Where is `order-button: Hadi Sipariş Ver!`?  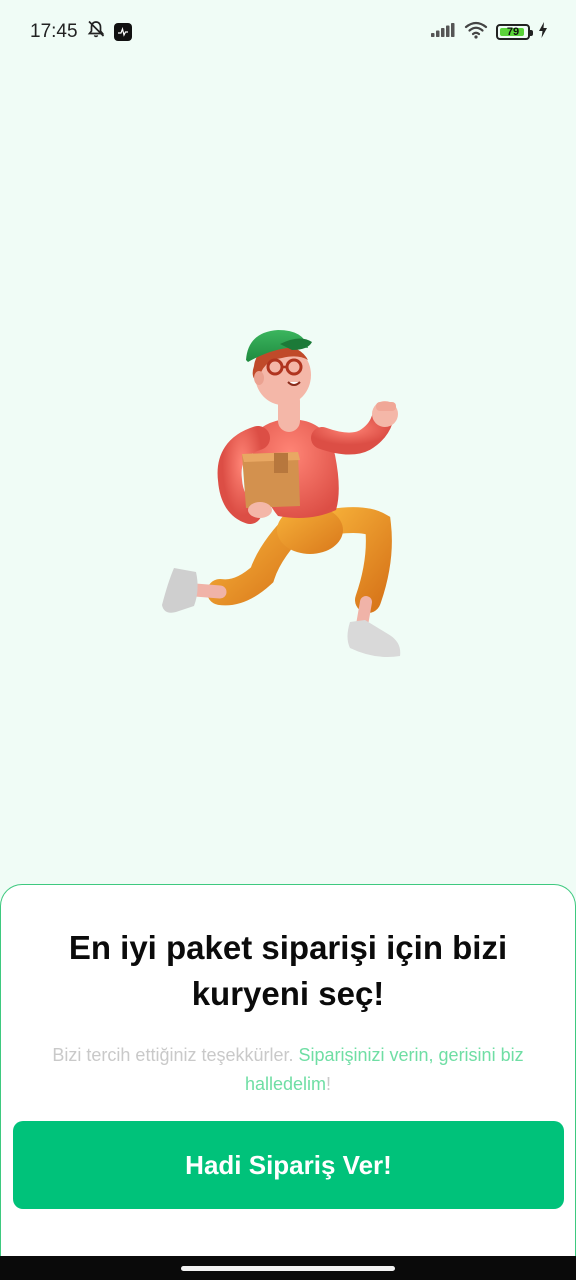 order-button: Hadi Sipariş Ver! is located at coordinates (288, 1165).